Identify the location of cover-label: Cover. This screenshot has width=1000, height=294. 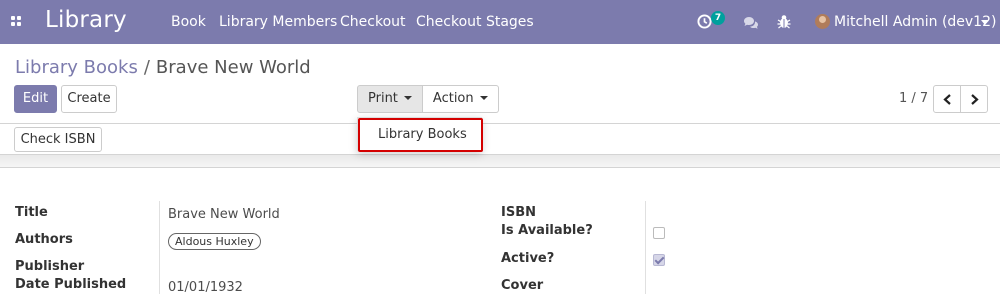
(522, 285).